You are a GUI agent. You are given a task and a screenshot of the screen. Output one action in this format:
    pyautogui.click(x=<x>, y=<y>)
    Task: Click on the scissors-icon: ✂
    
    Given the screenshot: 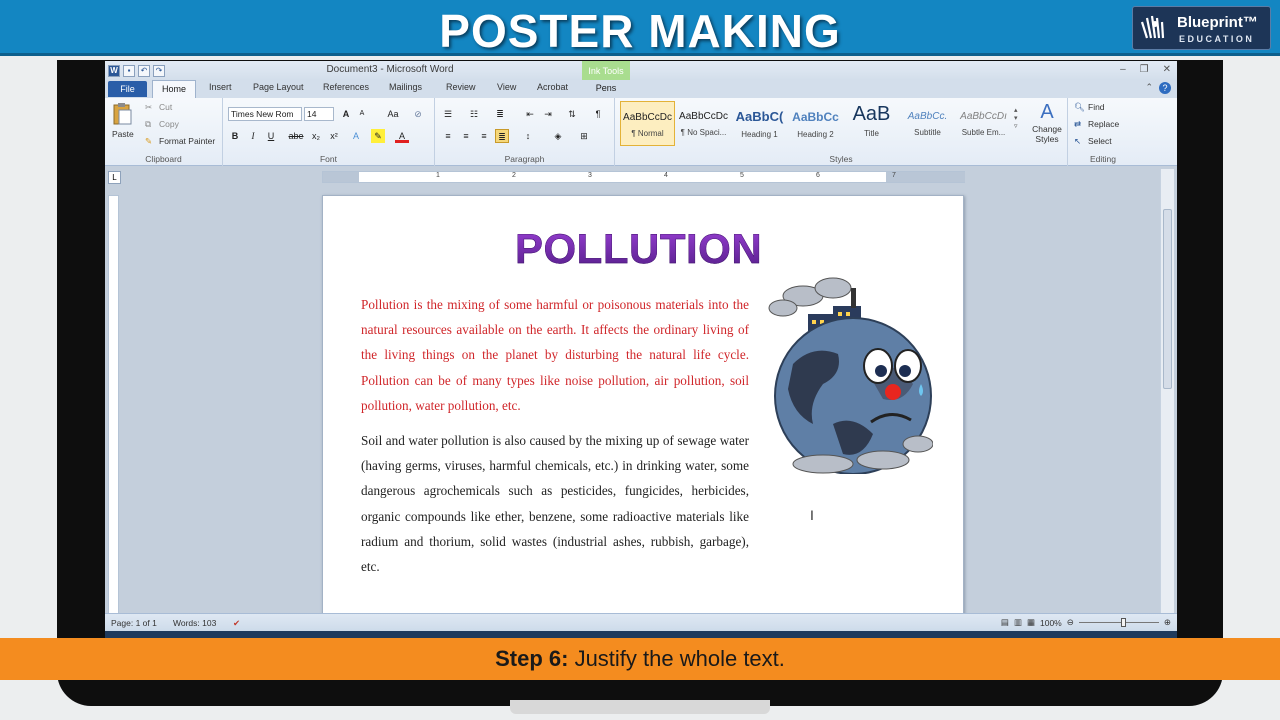 What is the action you would take?
    pyautogui.click(x=149, y=107)
    